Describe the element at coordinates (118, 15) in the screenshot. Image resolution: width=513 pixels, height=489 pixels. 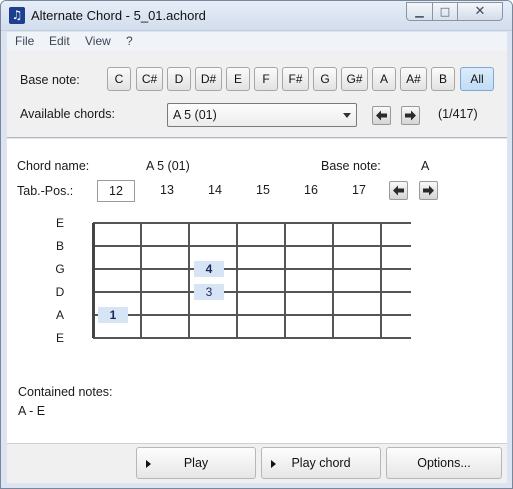
I see `window-title: Alternate Chord - 5_01.achord` at that location.